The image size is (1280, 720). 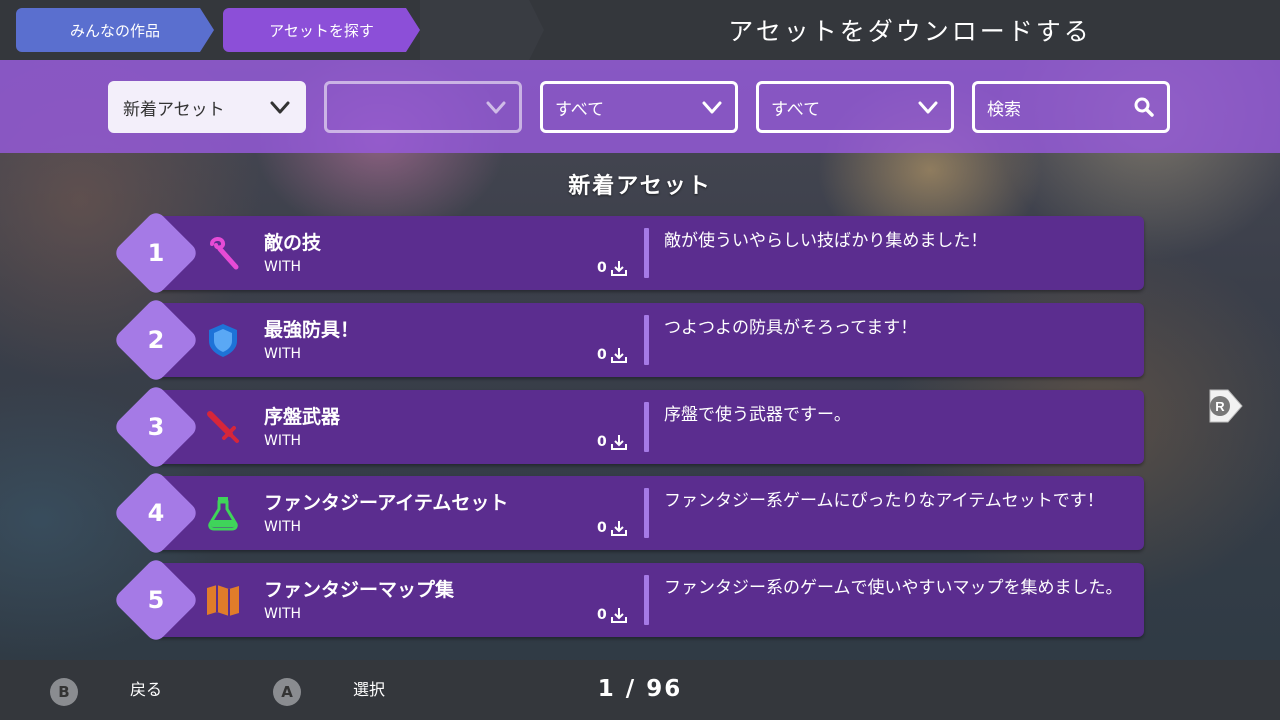 I want to click on list-item: 2 最強防具！ WITH 0 つよつよの防具がそろってます！, so click(x=628, y=340).